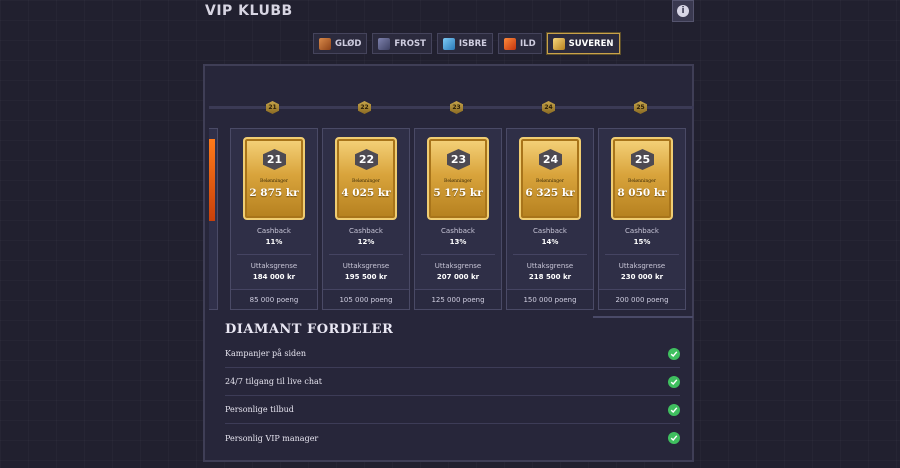 This screenshot has width=900, height=468. I want to click on limit-value: 207 000 kr, so click(458, 277).